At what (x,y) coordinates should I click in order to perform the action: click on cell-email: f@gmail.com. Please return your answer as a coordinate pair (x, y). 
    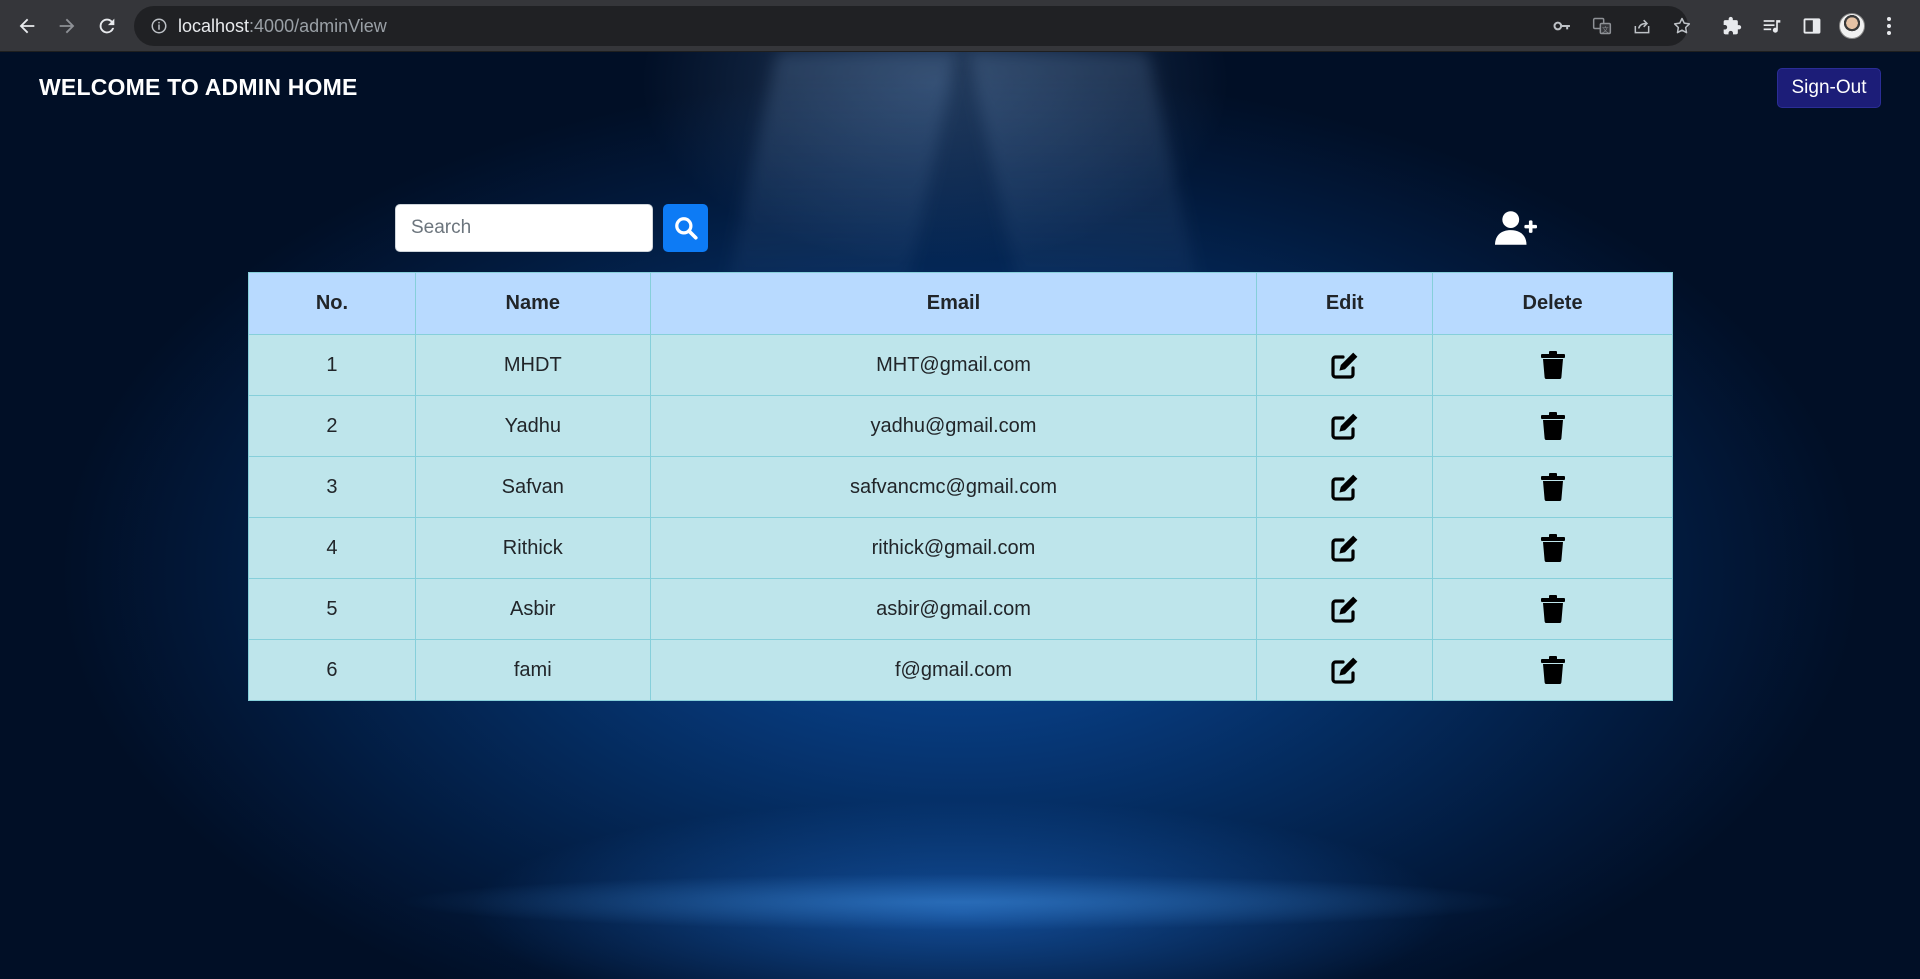
    Looking at the image, I should click on (953, 670).